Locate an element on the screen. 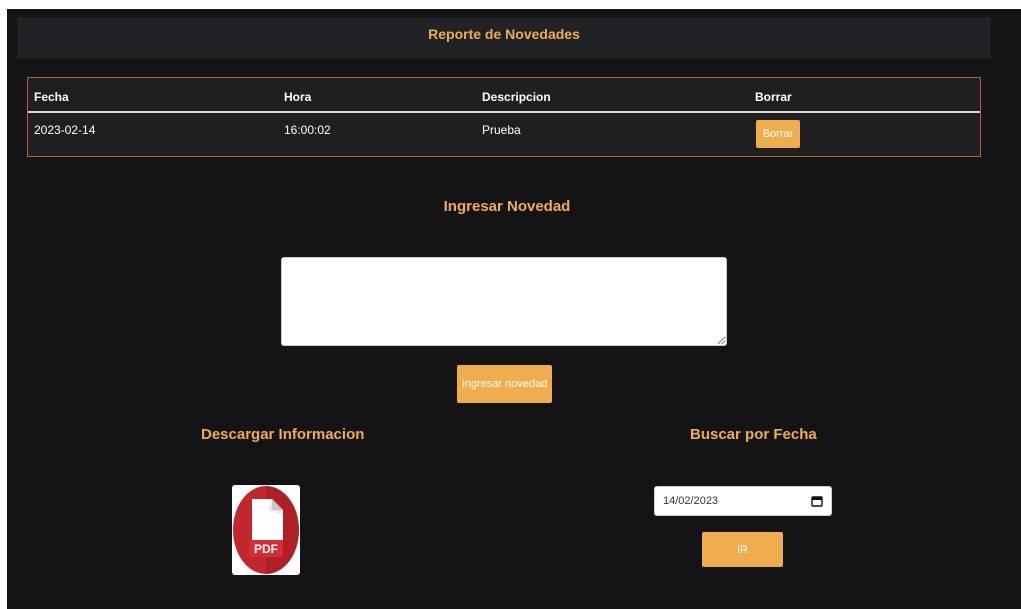 Image resolution: width=1021 pixels, height=609 pixels. pdf-icon-label: PDF is located at coordinates (266, 549).